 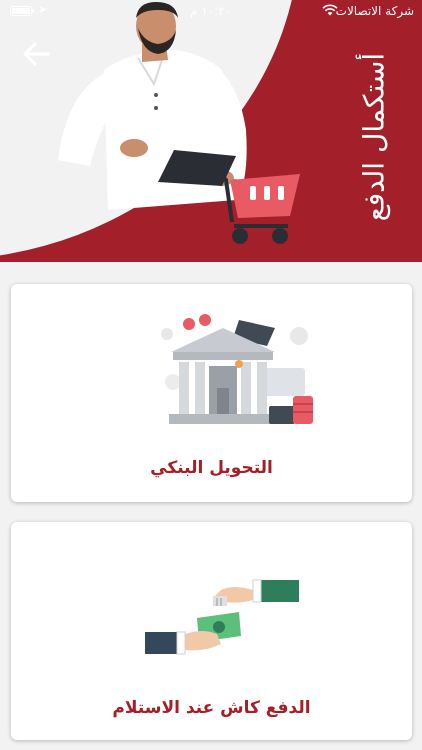 What do you see at coordinates (237, 369) in the screenshot?
I see `bank-icon` at bounding box center [237, 369].